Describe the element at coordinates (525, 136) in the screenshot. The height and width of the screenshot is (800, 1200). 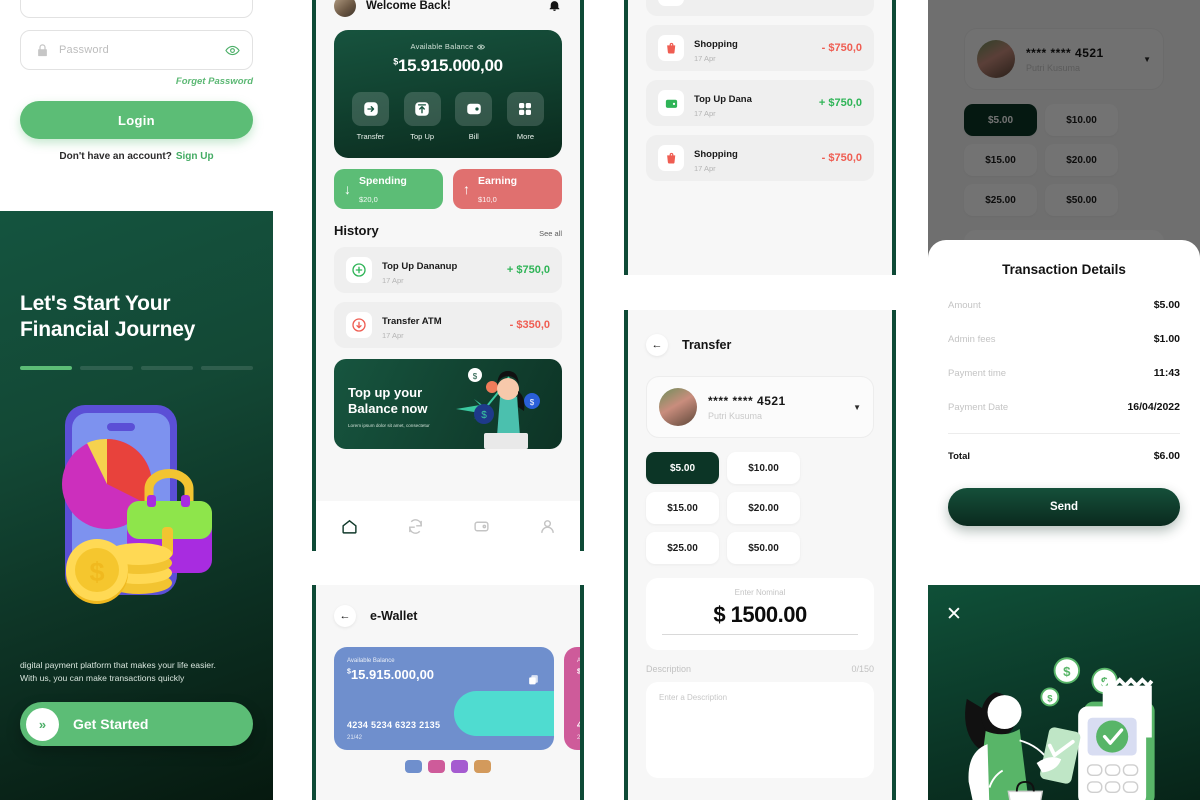
I see `quick-action-label: More` at that location.